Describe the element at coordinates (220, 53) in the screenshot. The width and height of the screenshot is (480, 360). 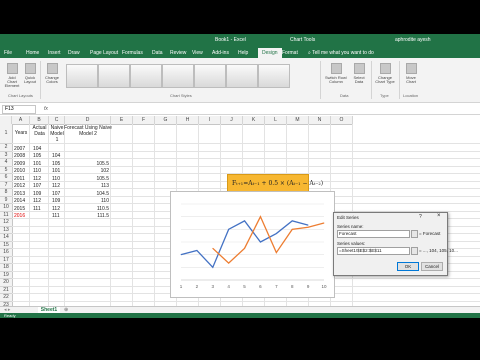
I see `tab-add-ins: Add-ins` at that location.